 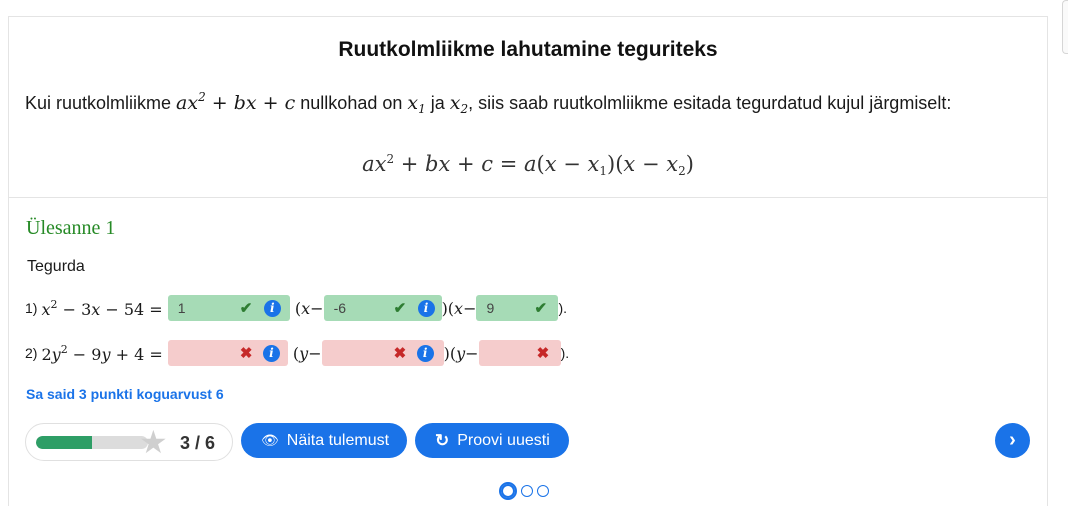 I want to click on answer-field-root1: ✖ i, so click(x=382, y=353).